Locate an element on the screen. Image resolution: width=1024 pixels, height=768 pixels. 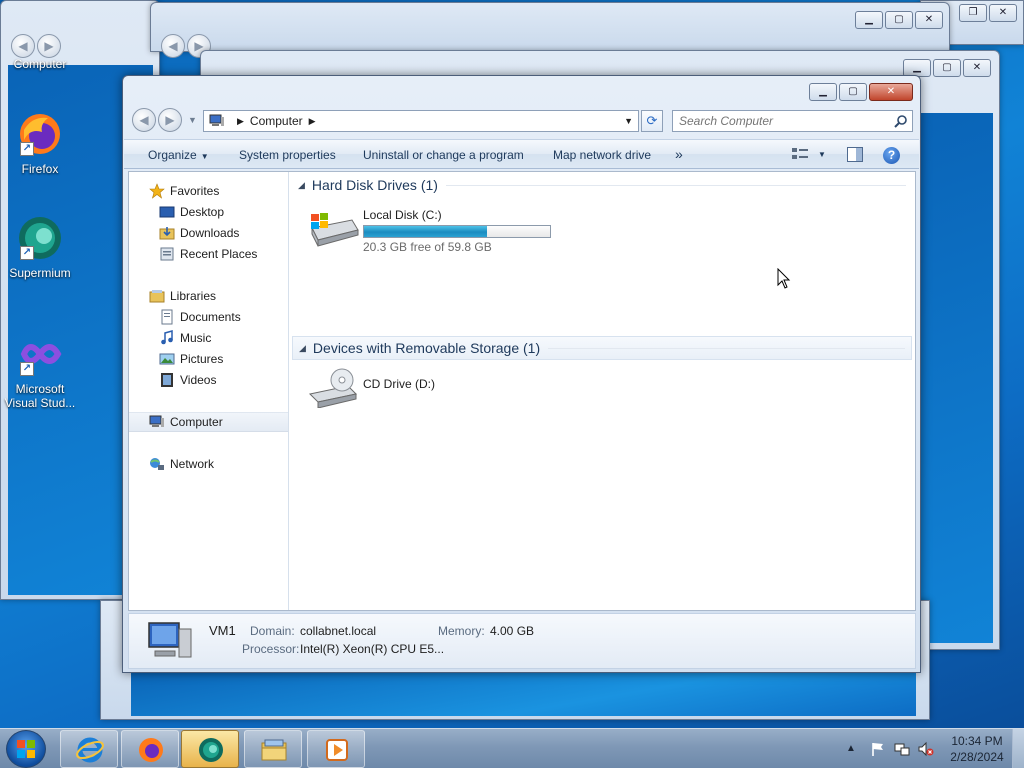
search-box is located at coordinates (792, 121).